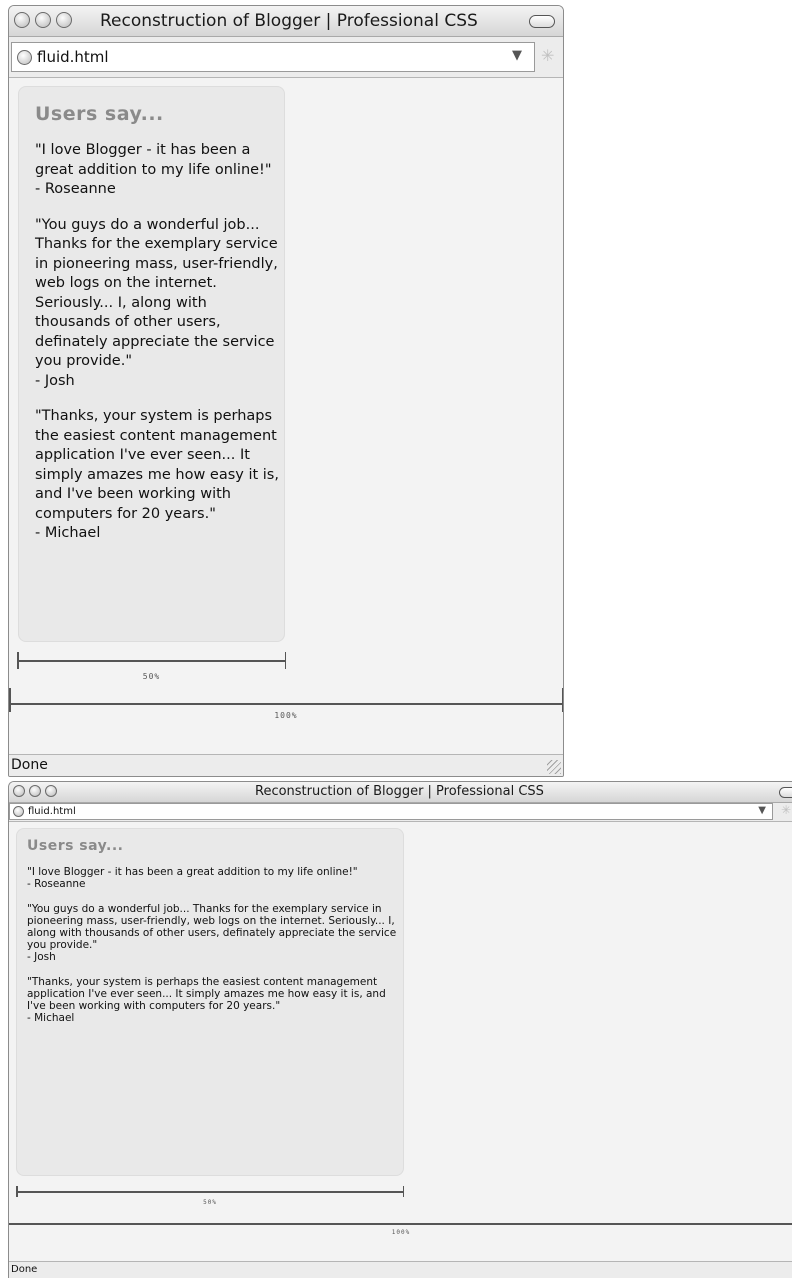  I want to click on resize-grip-icon, so click(554, 767).